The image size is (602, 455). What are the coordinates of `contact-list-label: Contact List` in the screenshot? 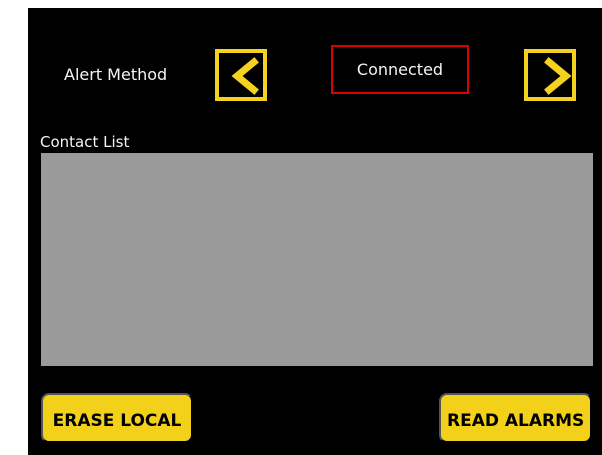 It's located at (85, 142).